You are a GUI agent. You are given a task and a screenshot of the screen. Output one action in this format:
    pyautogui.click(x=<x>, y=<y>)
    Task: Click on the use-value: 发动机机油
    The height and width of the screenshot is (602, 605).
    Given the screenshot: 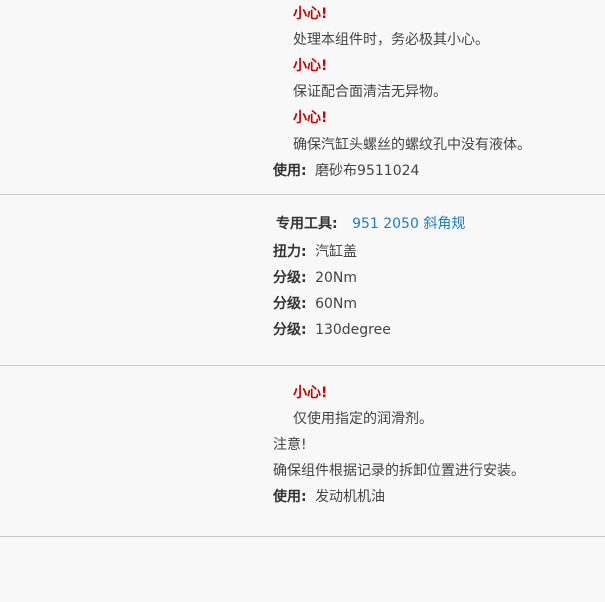 What is the action you would take?
    pyautogui.click(x=350, y=497)
    